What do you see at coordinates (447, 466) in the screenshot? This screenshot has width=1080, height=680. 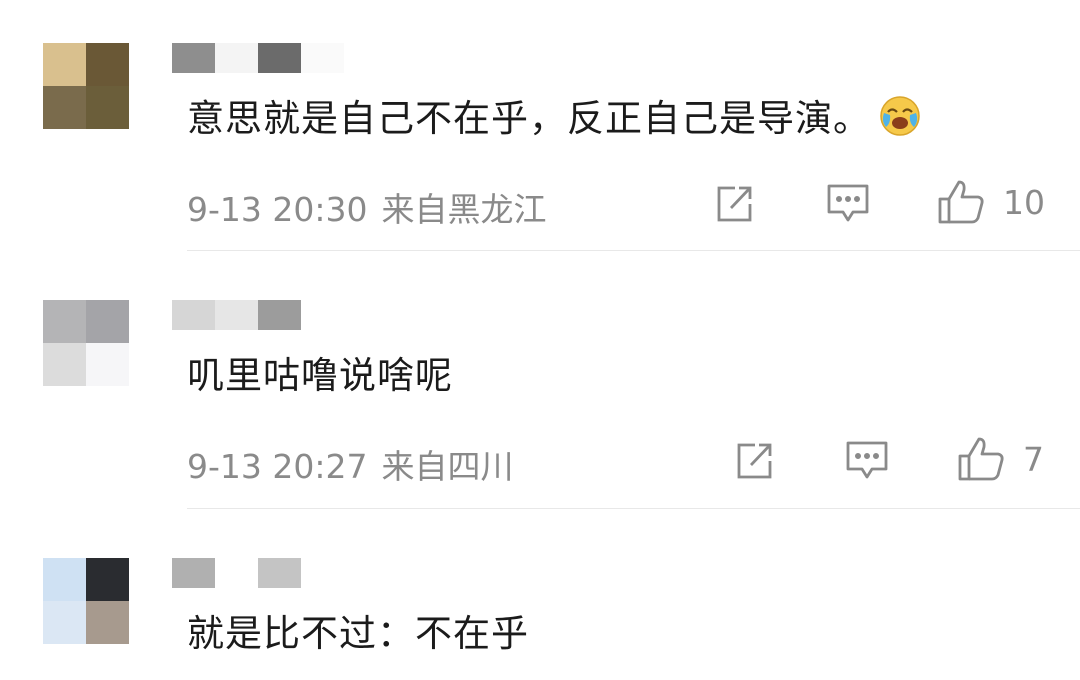 I see `comment-location: 来自四川` at bounding box center [447, 466].